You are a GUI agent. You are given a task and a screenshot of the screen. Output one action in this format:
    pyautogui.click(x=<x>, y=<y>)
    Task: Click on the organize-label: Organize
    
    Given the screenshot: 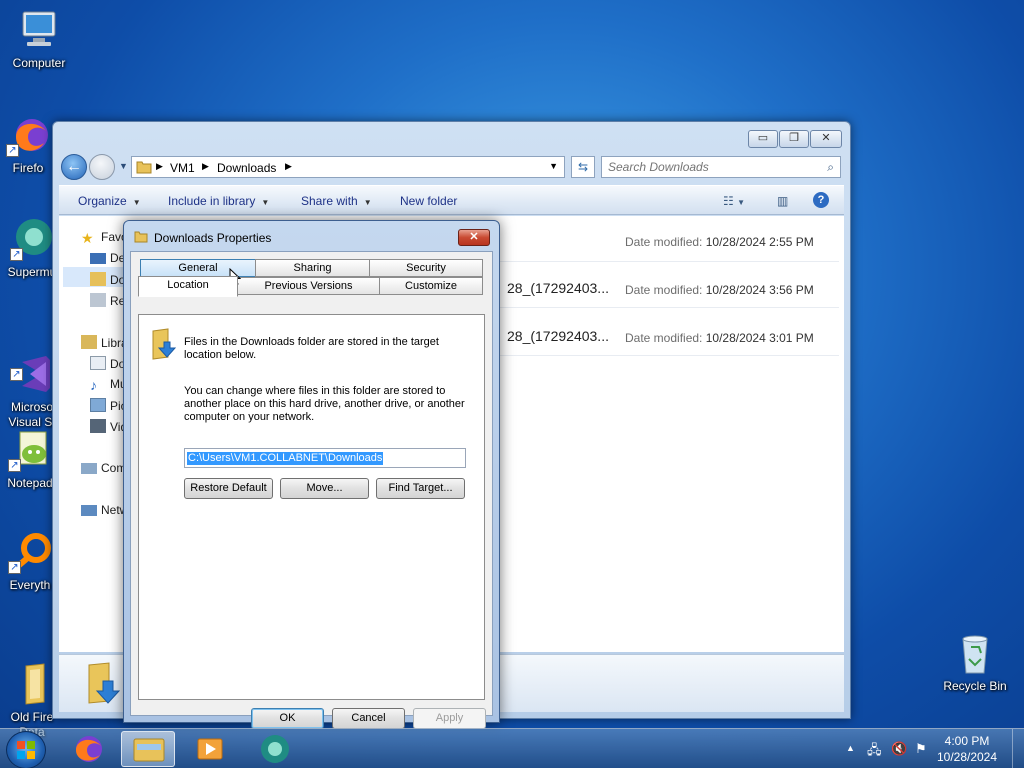 What is the action you would take?
    pyautogui.click(x=102, y=201)
    